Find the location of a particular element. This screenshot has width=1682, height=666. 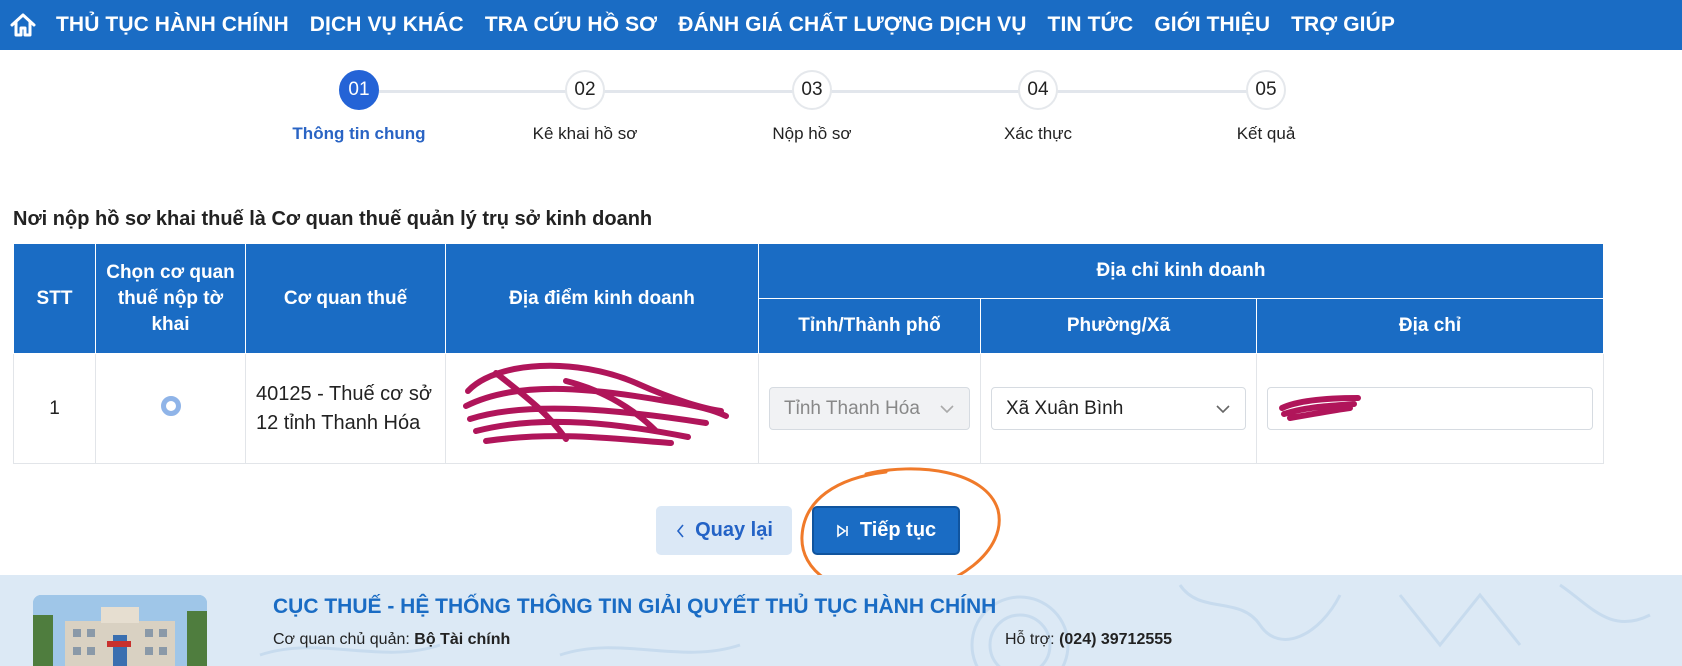

row-select-cell is located at coordinates (170, 408).